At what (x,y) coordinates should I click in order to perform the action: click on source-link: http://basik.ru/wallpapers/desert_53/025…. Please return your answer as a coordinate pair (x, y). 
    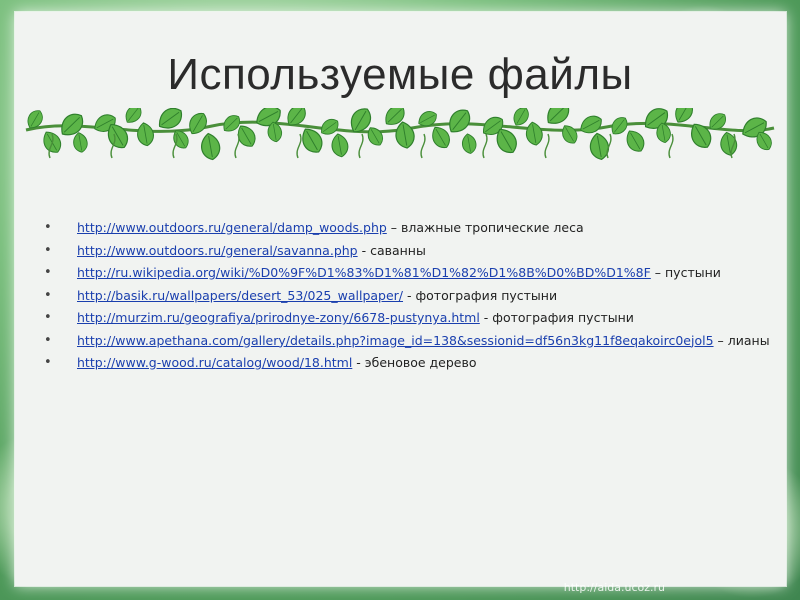
    Looking at the image, I should click on (240, 295).